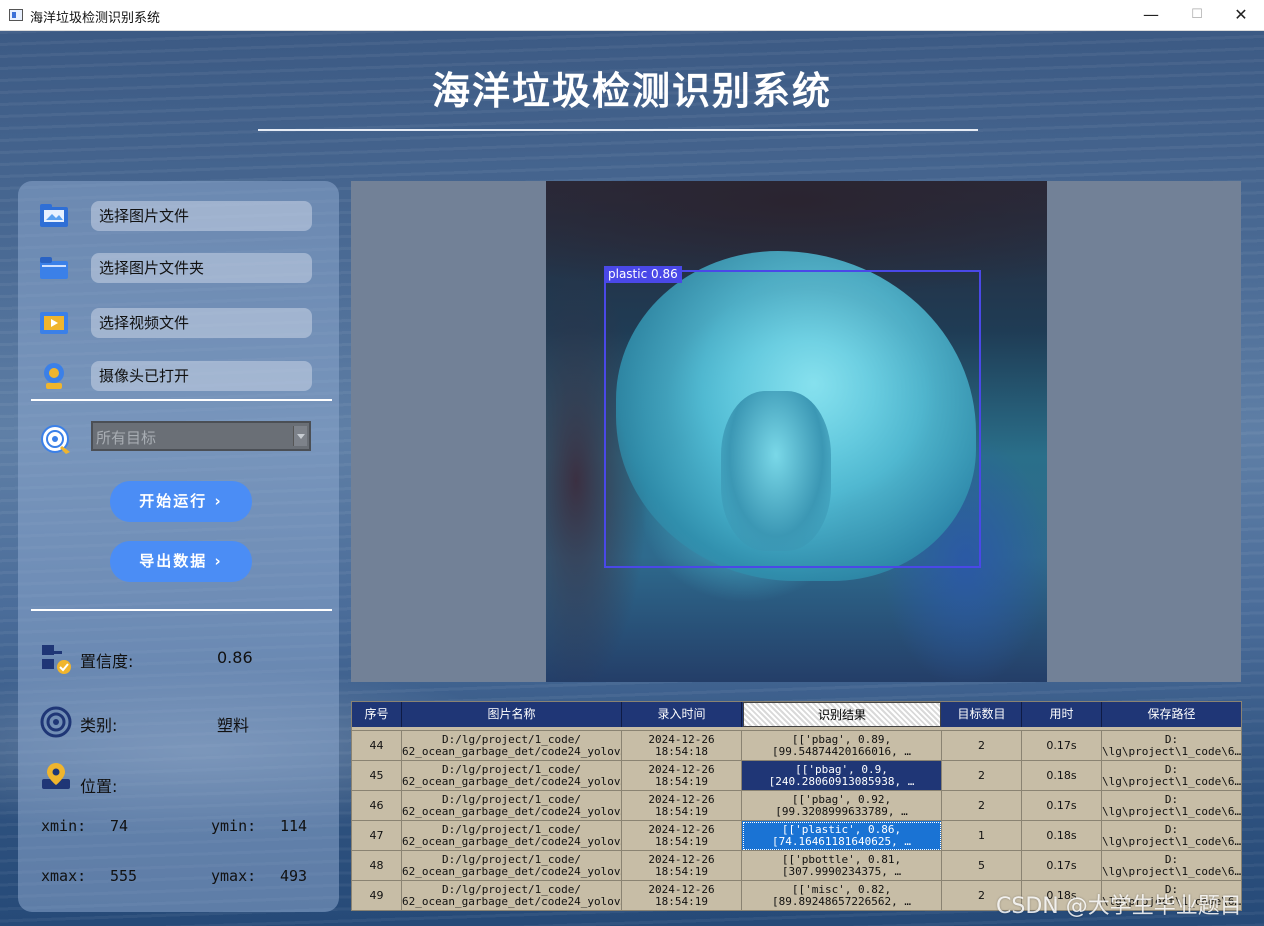 This screenshot has height=926, width=1264. I want to click on maximize-button: ☐, so click(1197, 15).